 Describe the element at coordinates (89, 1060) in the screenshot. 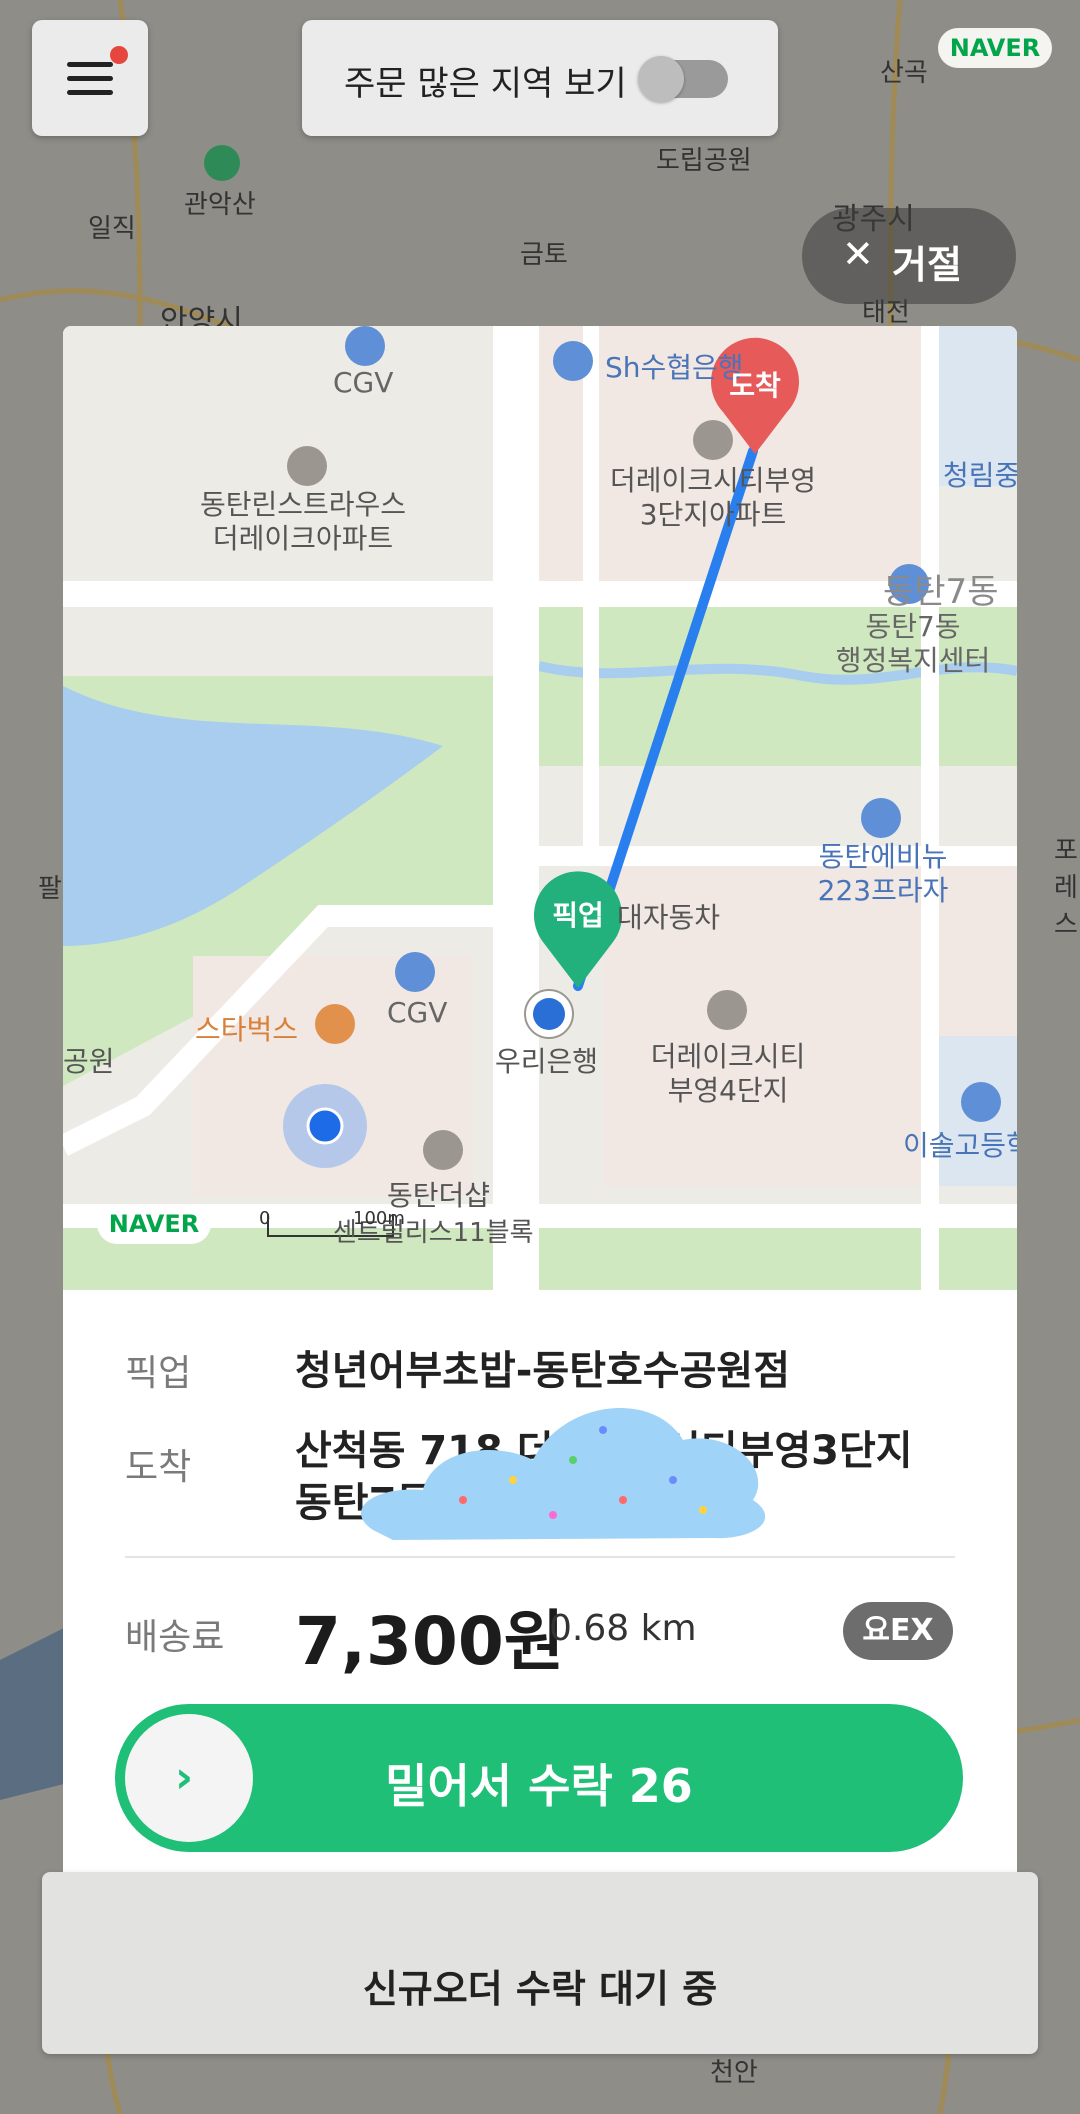

I see `poi-park: 공원` at that location.